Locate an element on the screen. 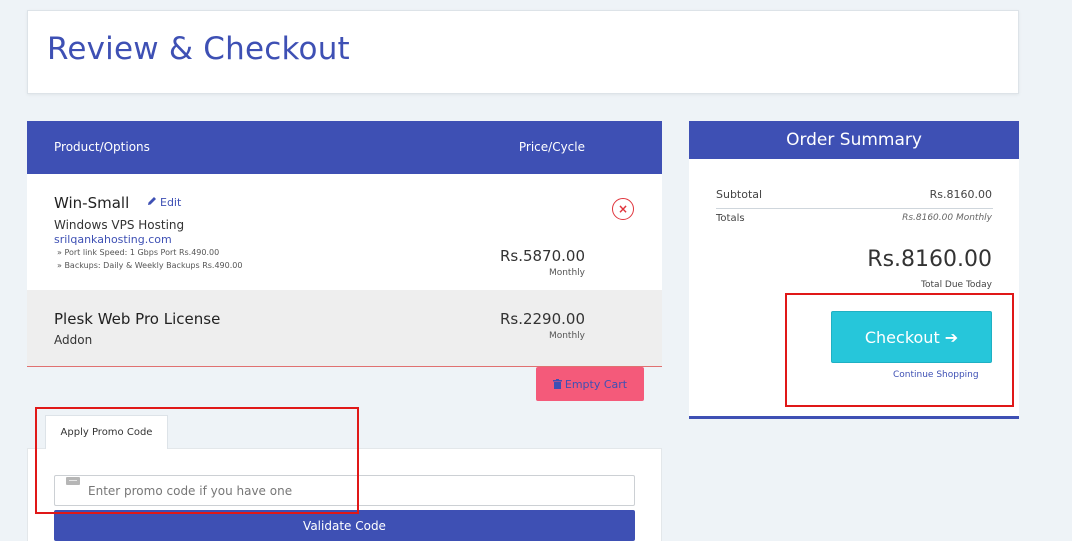 This screenshot has width=1072, height=541. checkout-label: Checkout is located at coordinates (902, 337).